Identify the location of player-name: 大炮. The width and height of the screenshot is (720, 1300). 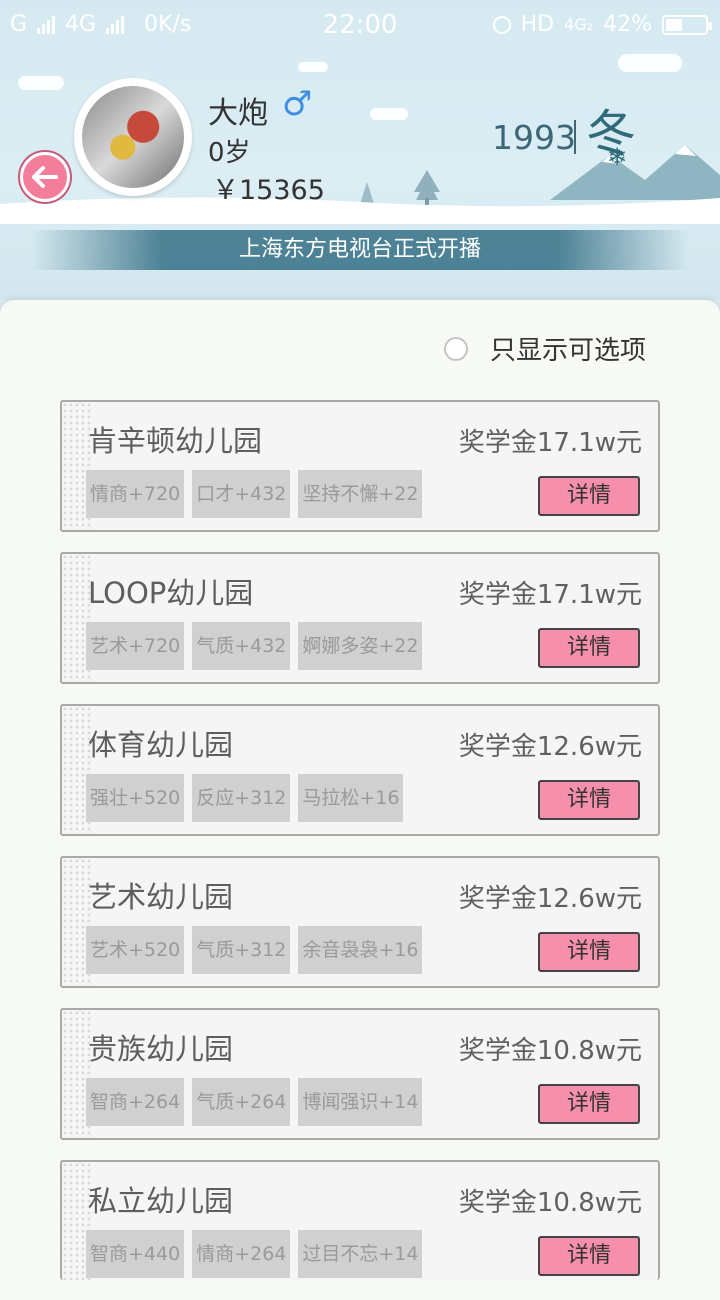
(238, 113).